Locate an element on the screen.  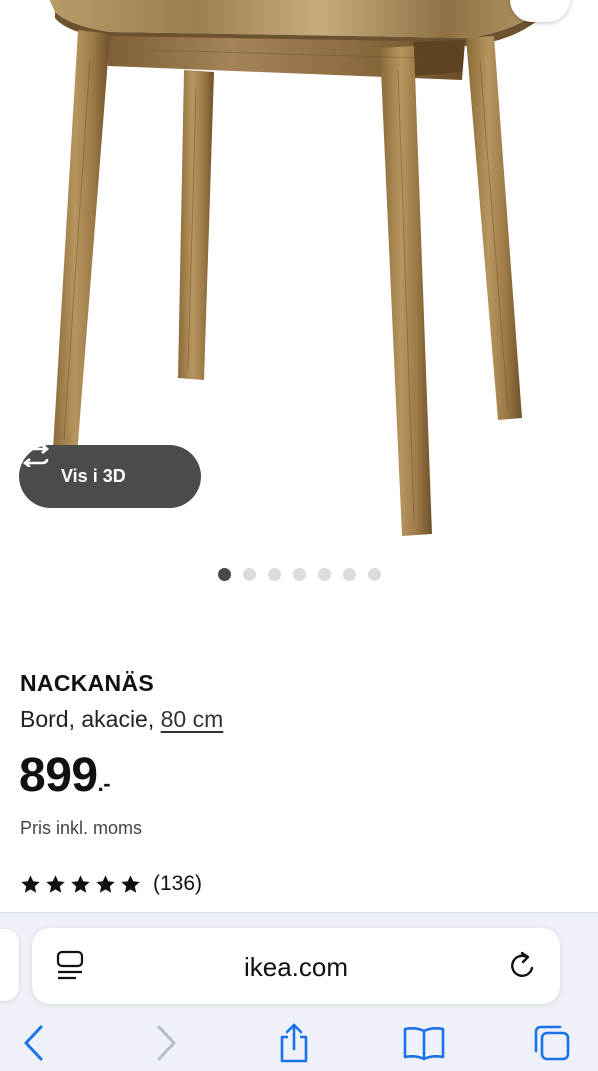
price-suffix: .- is located at coordinates (104, 783).